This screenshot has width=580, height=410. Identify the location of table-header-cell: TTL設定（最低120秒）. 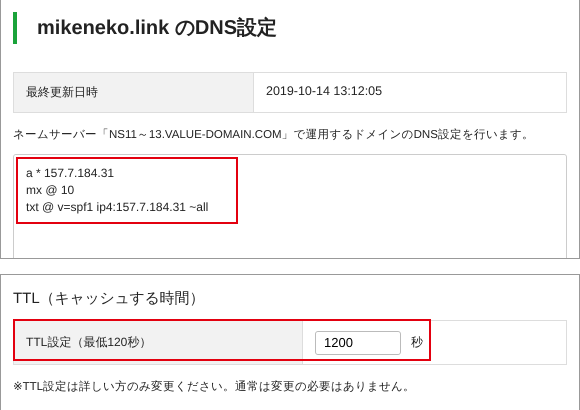
(158, 342).